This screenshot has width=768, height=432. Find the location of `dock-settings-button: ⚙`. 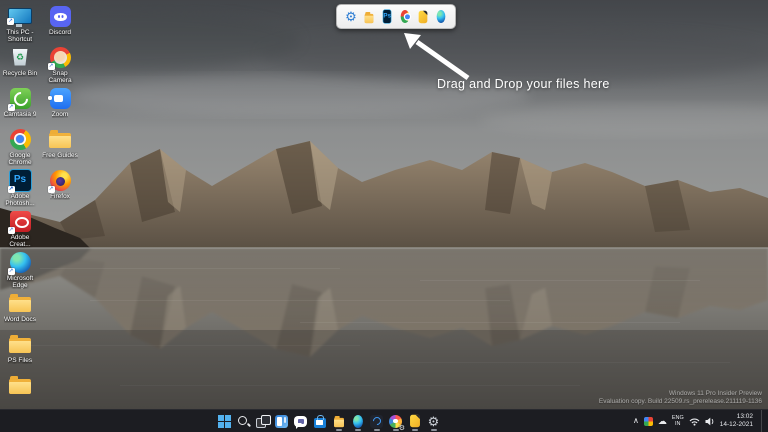

dock-settings-button: ⚙ is located at coordinates (351, 17).